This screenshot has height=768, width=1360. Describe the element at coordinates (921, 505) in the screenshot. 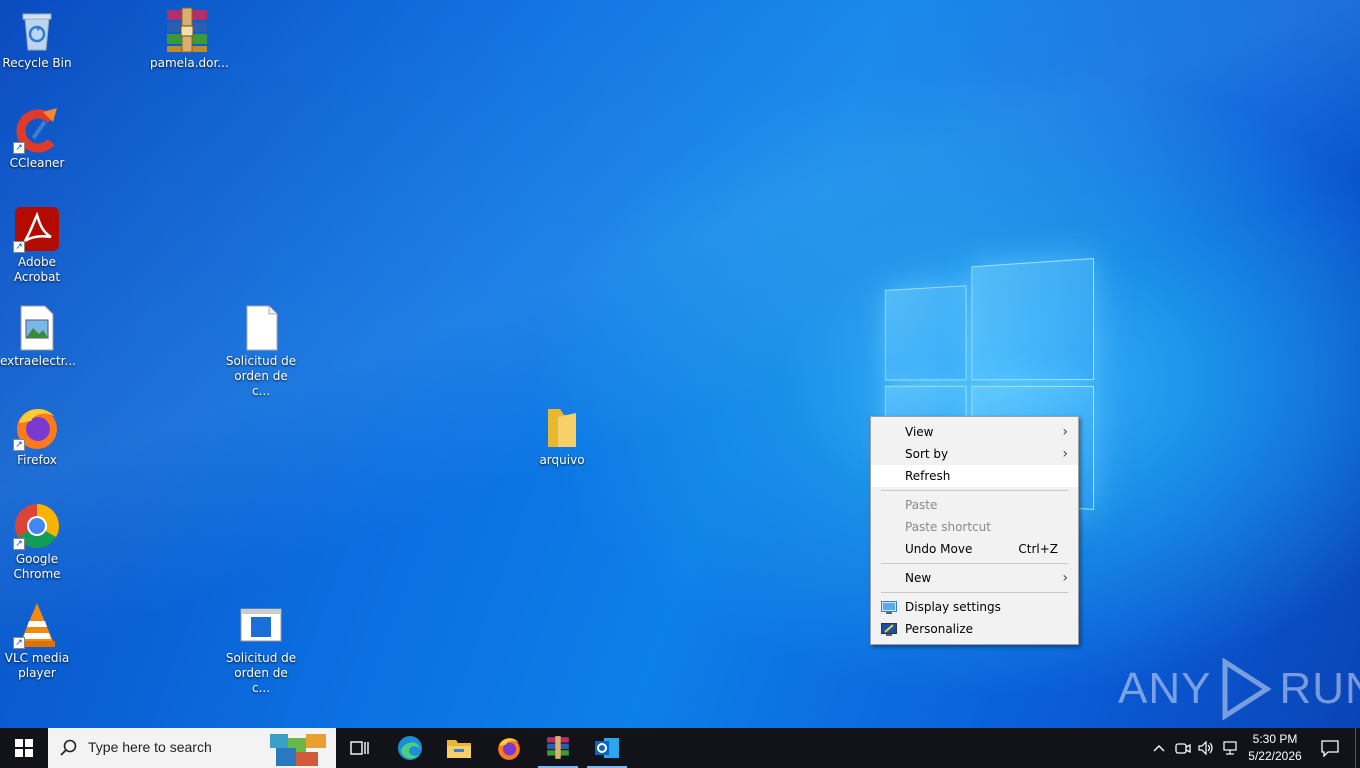

I see `menu-item-label: Paste` at that location.